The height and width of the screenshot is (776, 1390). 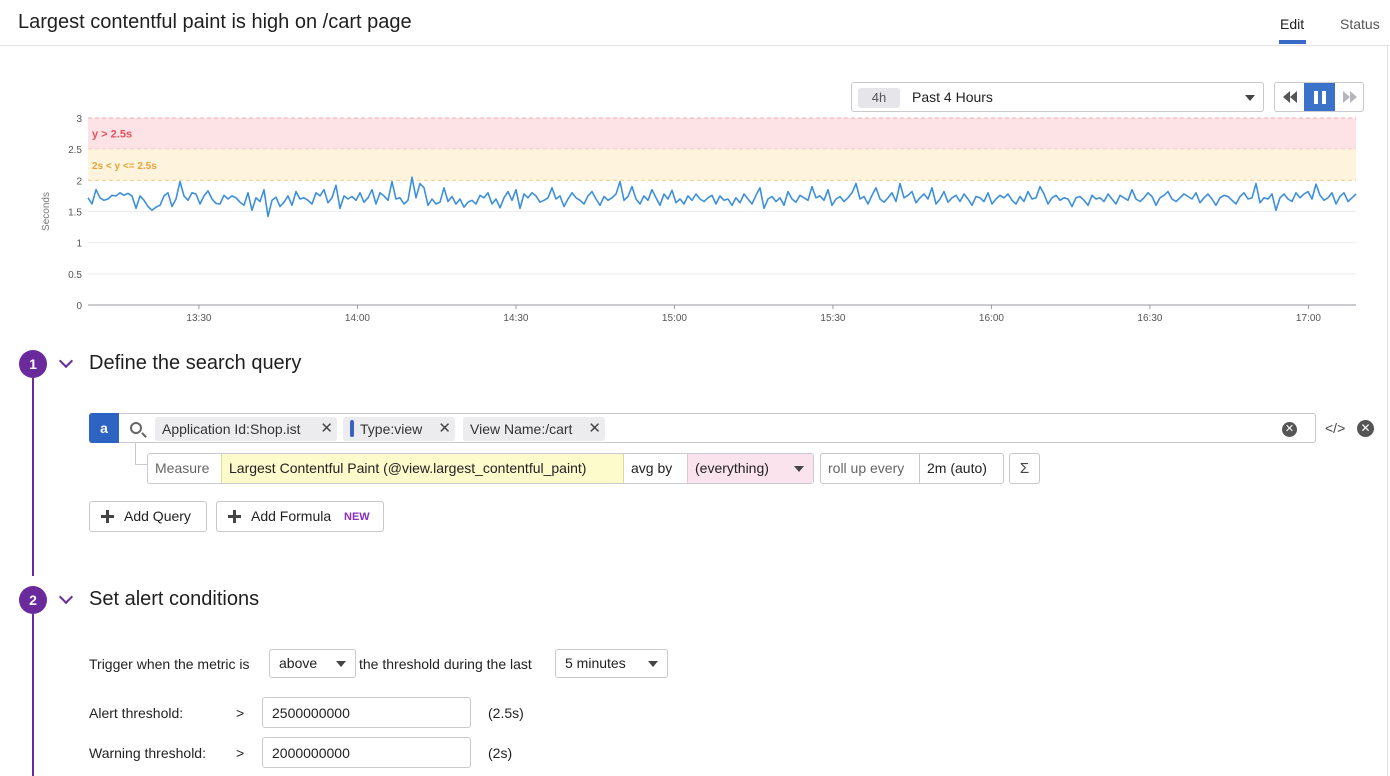 What do you see at coordinates (231, 429) in the screenshot?
I see `query-tag-label: Application Id:Shop.ist` at bounding box center [231, 429].